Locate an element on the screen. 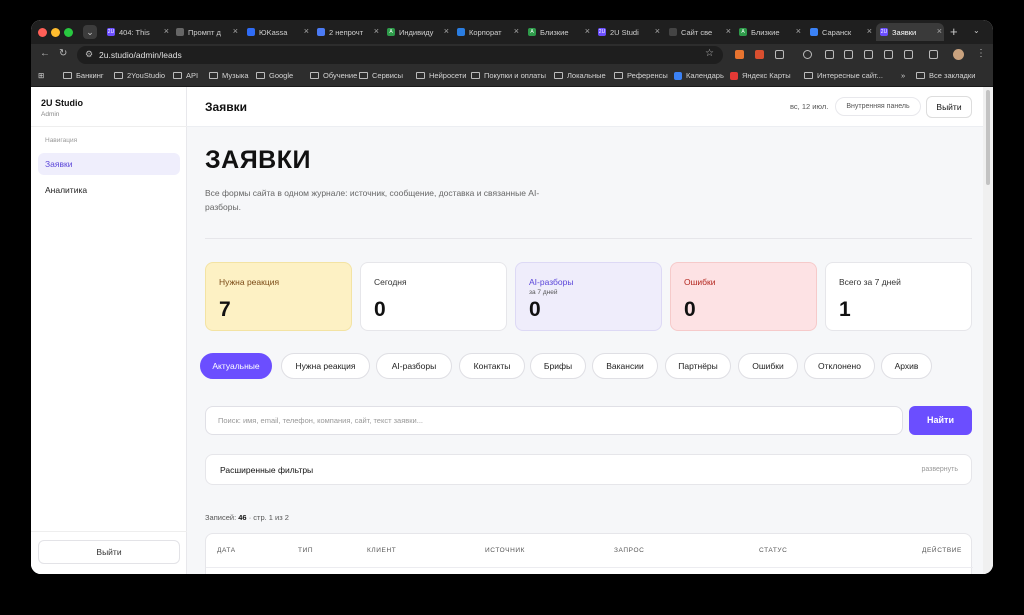 This screenshot has width=1024, height=615. filter-chip: Вакансии is located at coordinates (625, 366).